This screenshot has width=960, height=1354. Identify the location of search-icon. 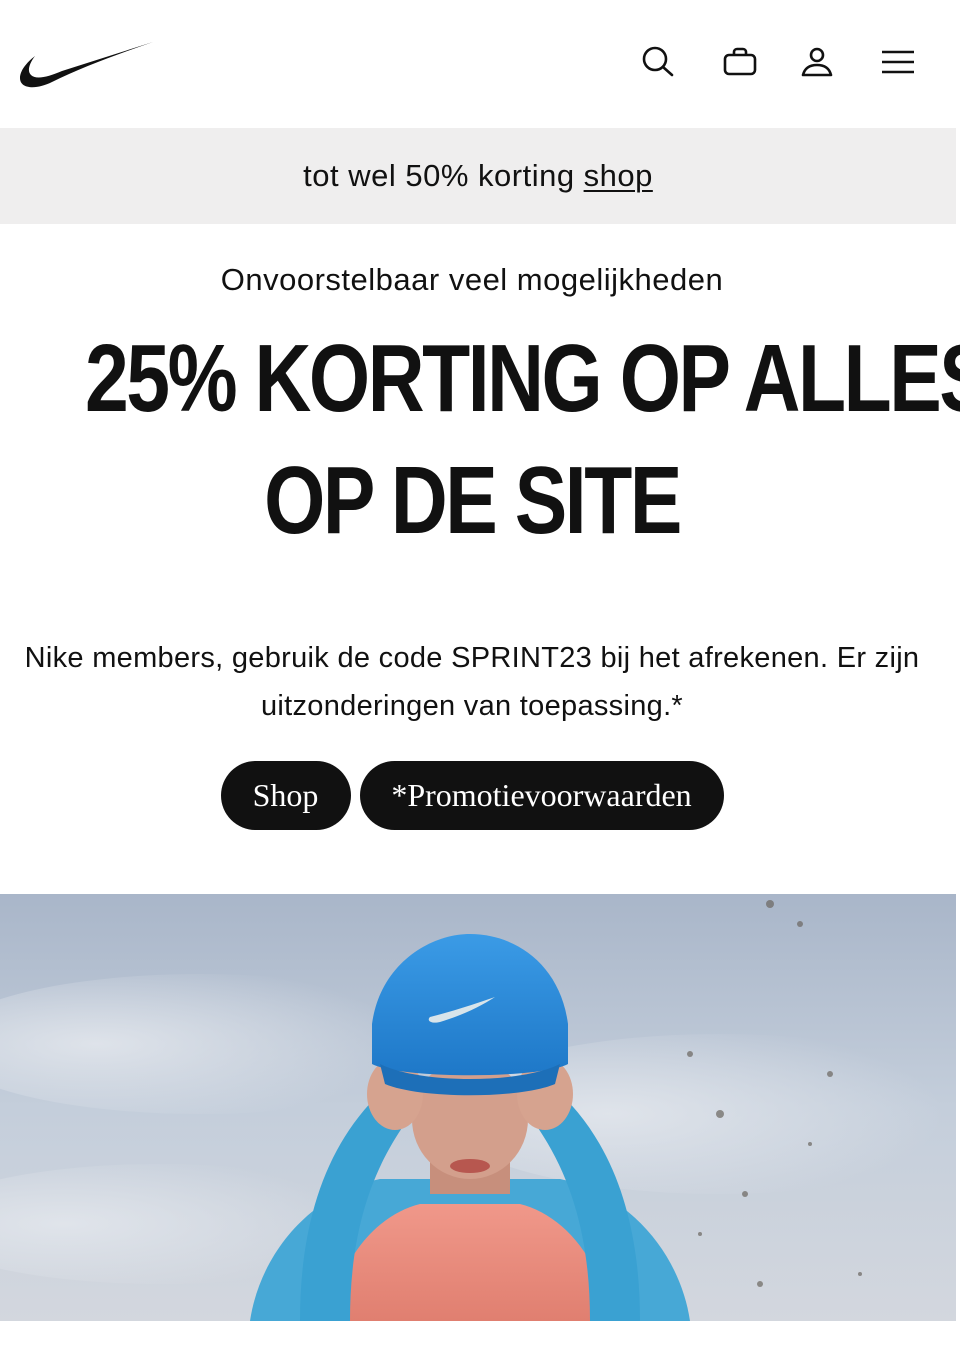
(658, 62).